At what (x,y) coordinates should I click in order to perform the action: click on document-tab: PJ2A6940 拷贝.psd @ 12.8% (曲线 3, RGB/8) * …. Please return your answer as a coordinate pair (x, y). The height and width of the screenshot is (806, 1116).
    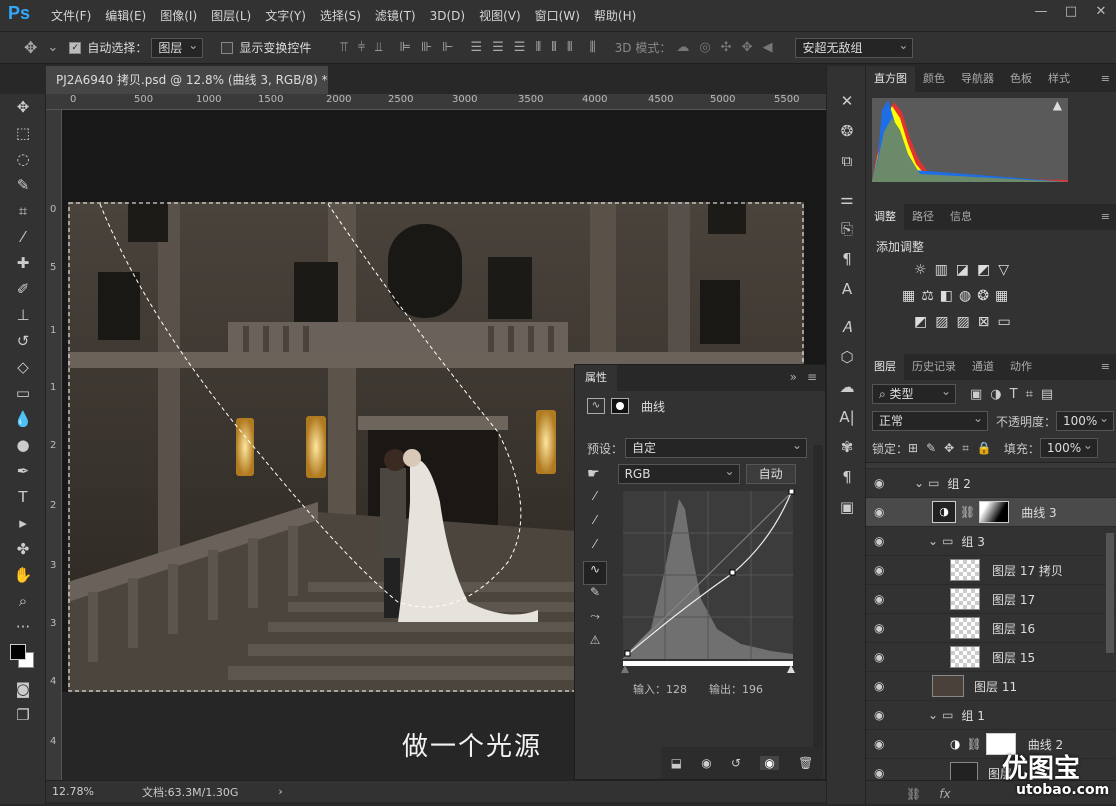
    Looking at the image, I should click on (187, 80).